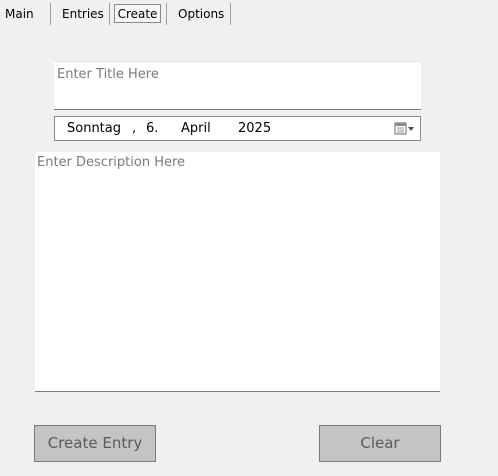  I want to click on tab-create: Create, so click(137, 13).